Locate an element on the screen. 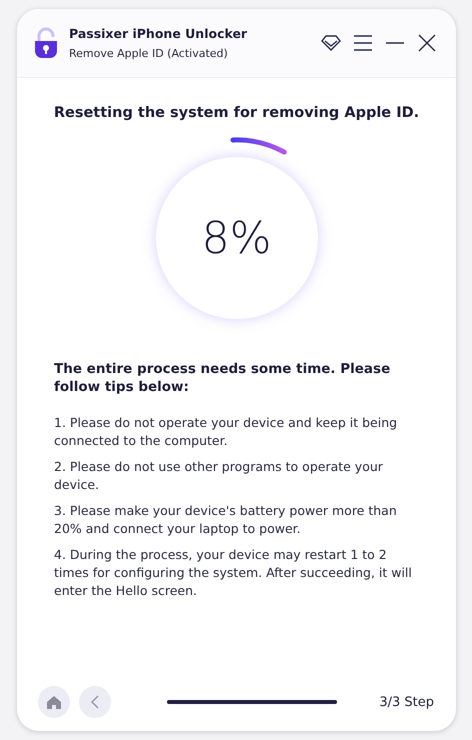  home-icon is located at coordinates (54, 702).